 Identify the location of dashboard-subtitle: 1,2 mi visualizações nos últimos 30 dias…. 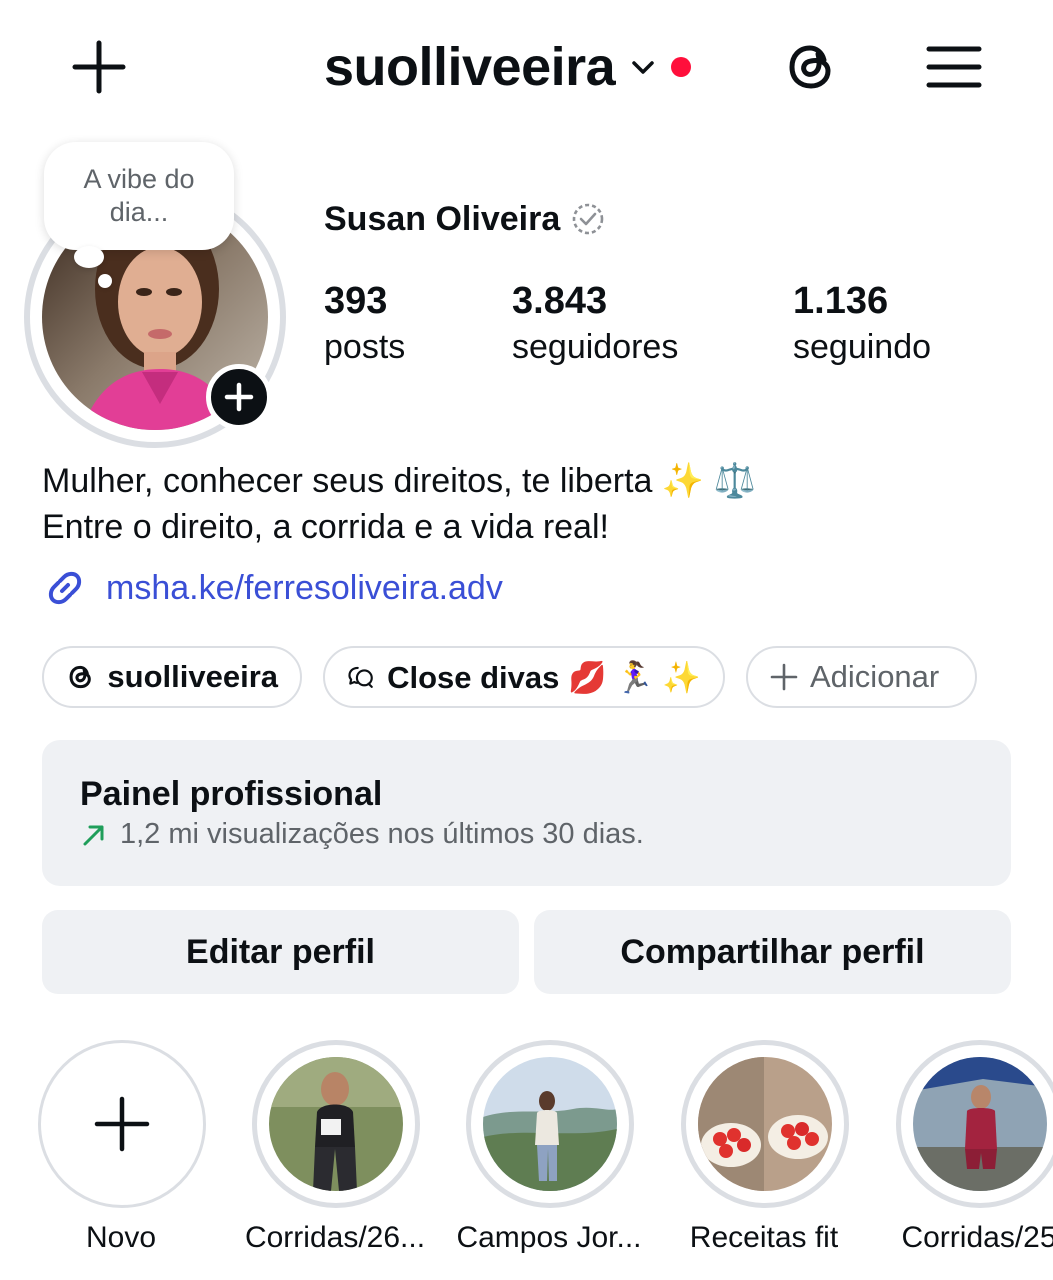
(382, 834).